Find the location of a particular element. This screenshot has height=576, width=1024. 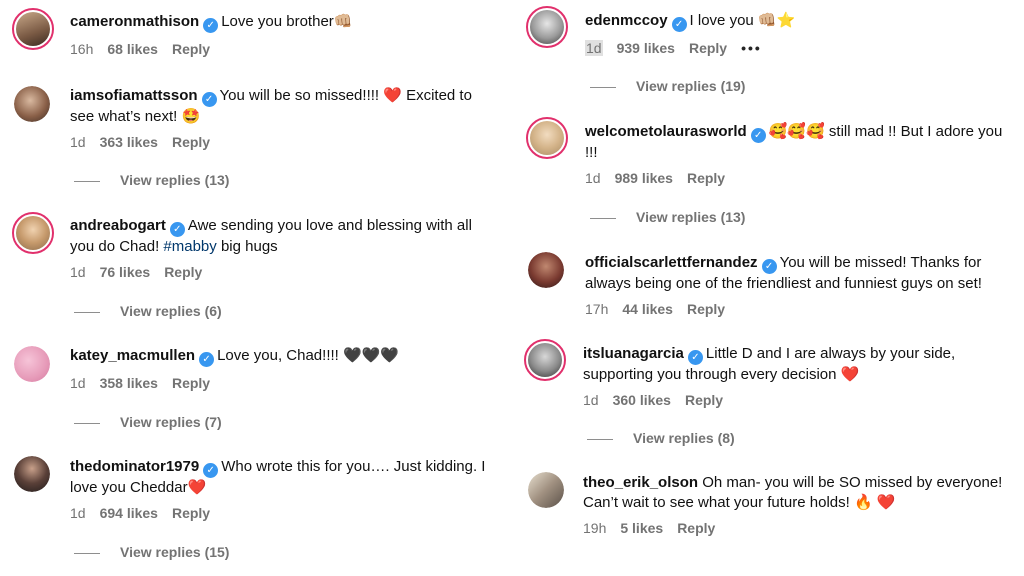

username: thedominator1979 is located at coordinates (134, 466).